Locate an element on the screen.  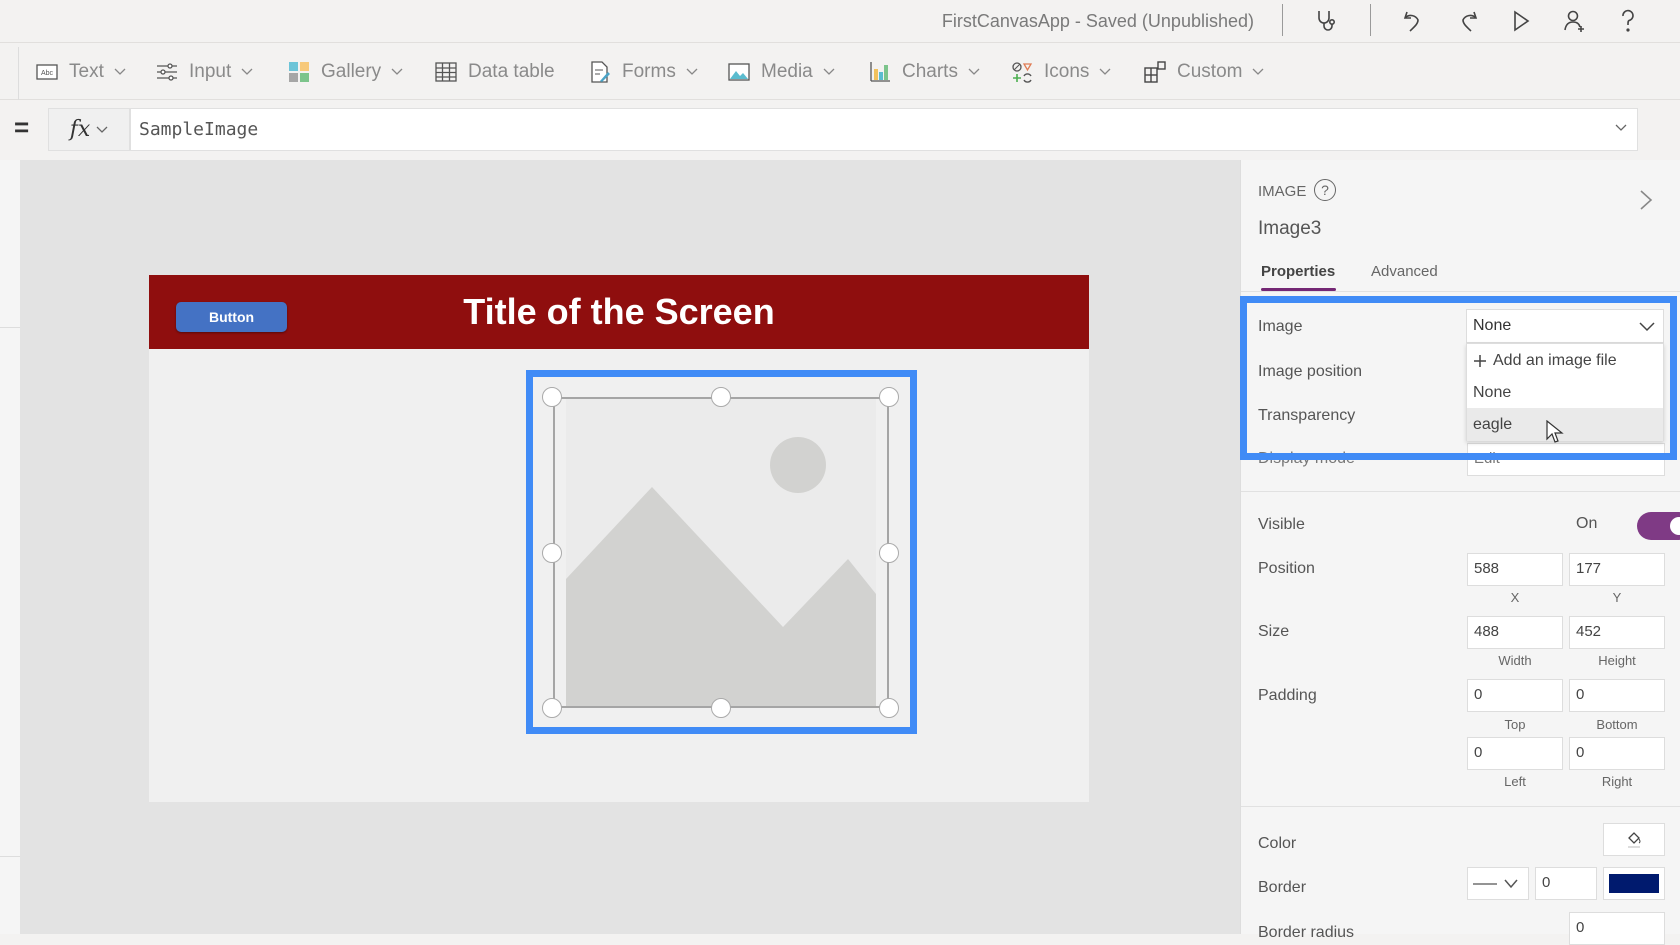
control-type: IMAGE is located at coordinates (1282, 191).